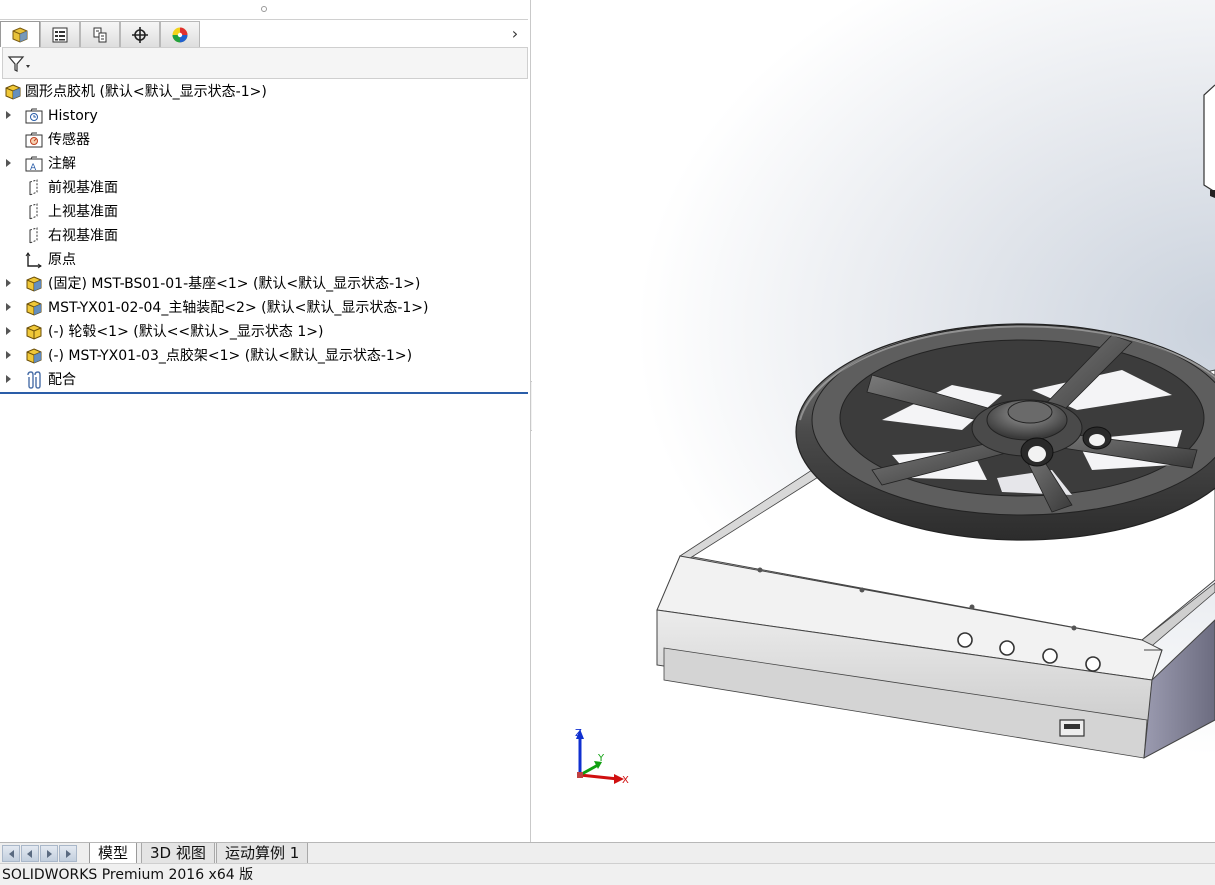 The image size is (1215, 885). What do you see at coordinates (238, 308) in the screenshot?
I see `tree-item-label: MST-YX01-02-04_主轴装配<2> (默认<默认_显示状态-1>)` at bounding box center [238, 308].